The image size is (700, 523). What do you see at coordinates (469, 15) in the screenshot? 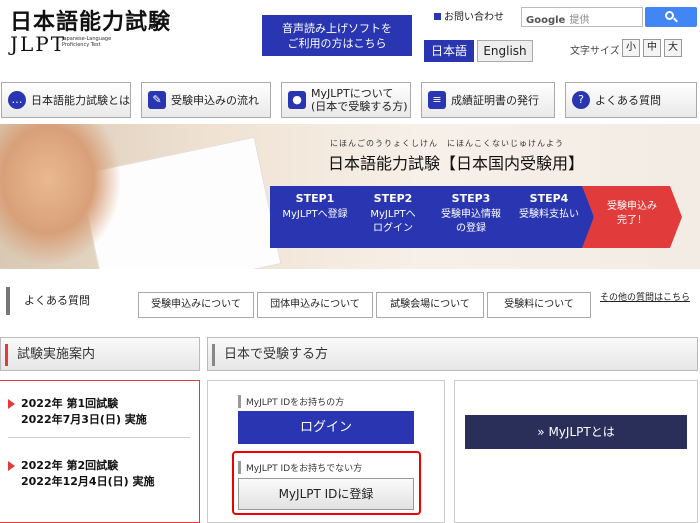
I see `contact-link: お問い合わせ` at bounding box center [469, 15].